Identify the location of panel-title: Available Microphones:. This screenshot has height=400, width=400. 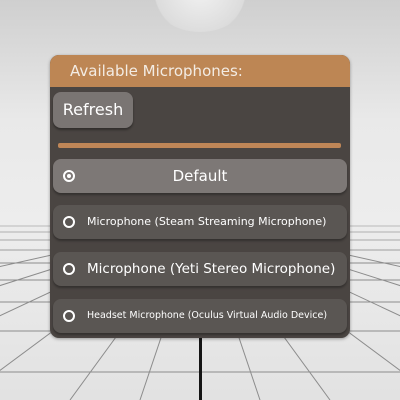
(156, 71).